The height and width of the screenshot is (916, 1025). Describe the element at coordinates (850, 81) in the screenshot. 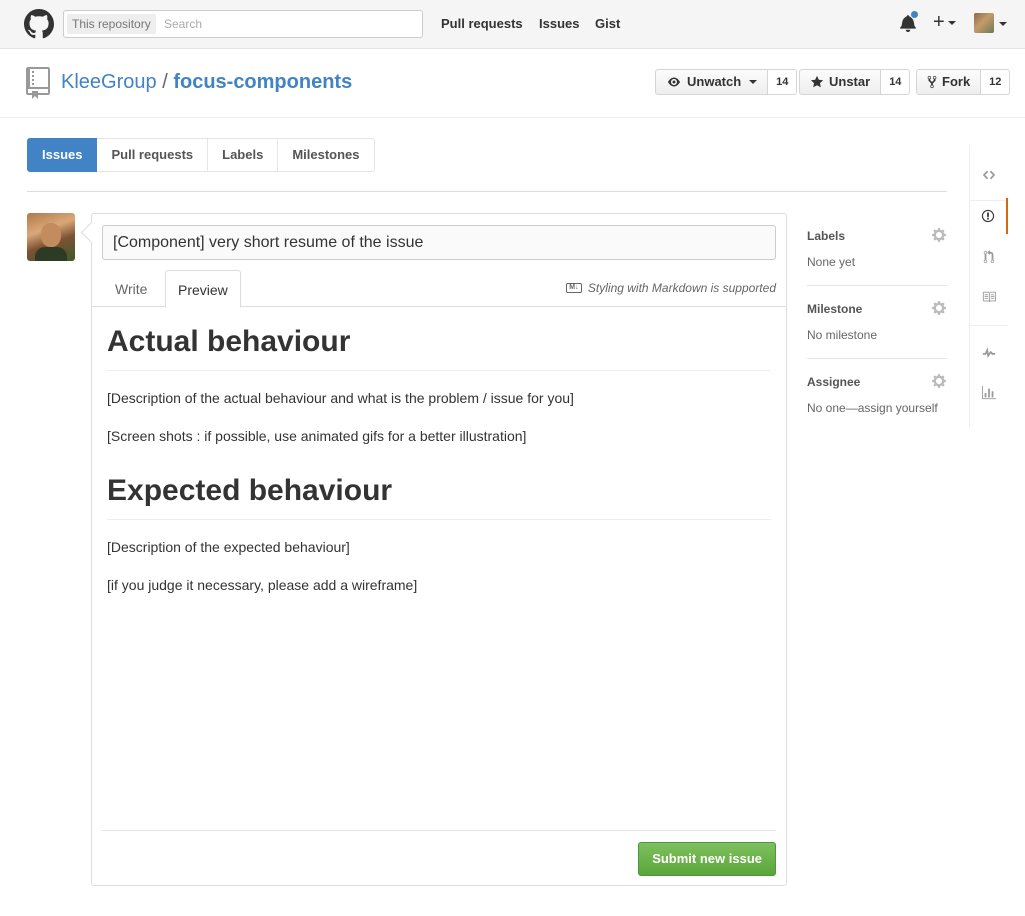

I see `unstar-label: Unstar` at that location.